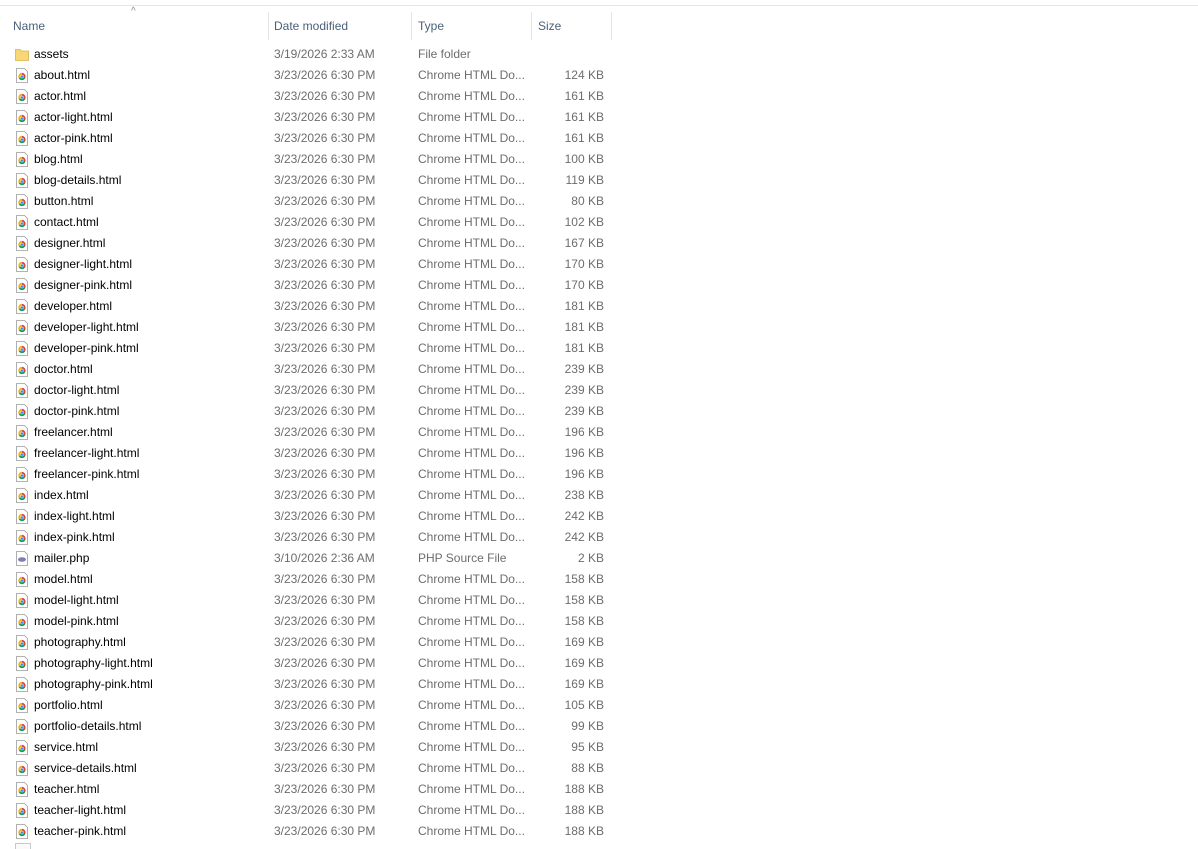 This screenshot has height=849, width=1198. What do you see at coordinates (149, 432) in the screenshot?
I see `file-name: freelancer.html` at bounding box center [149, 432].